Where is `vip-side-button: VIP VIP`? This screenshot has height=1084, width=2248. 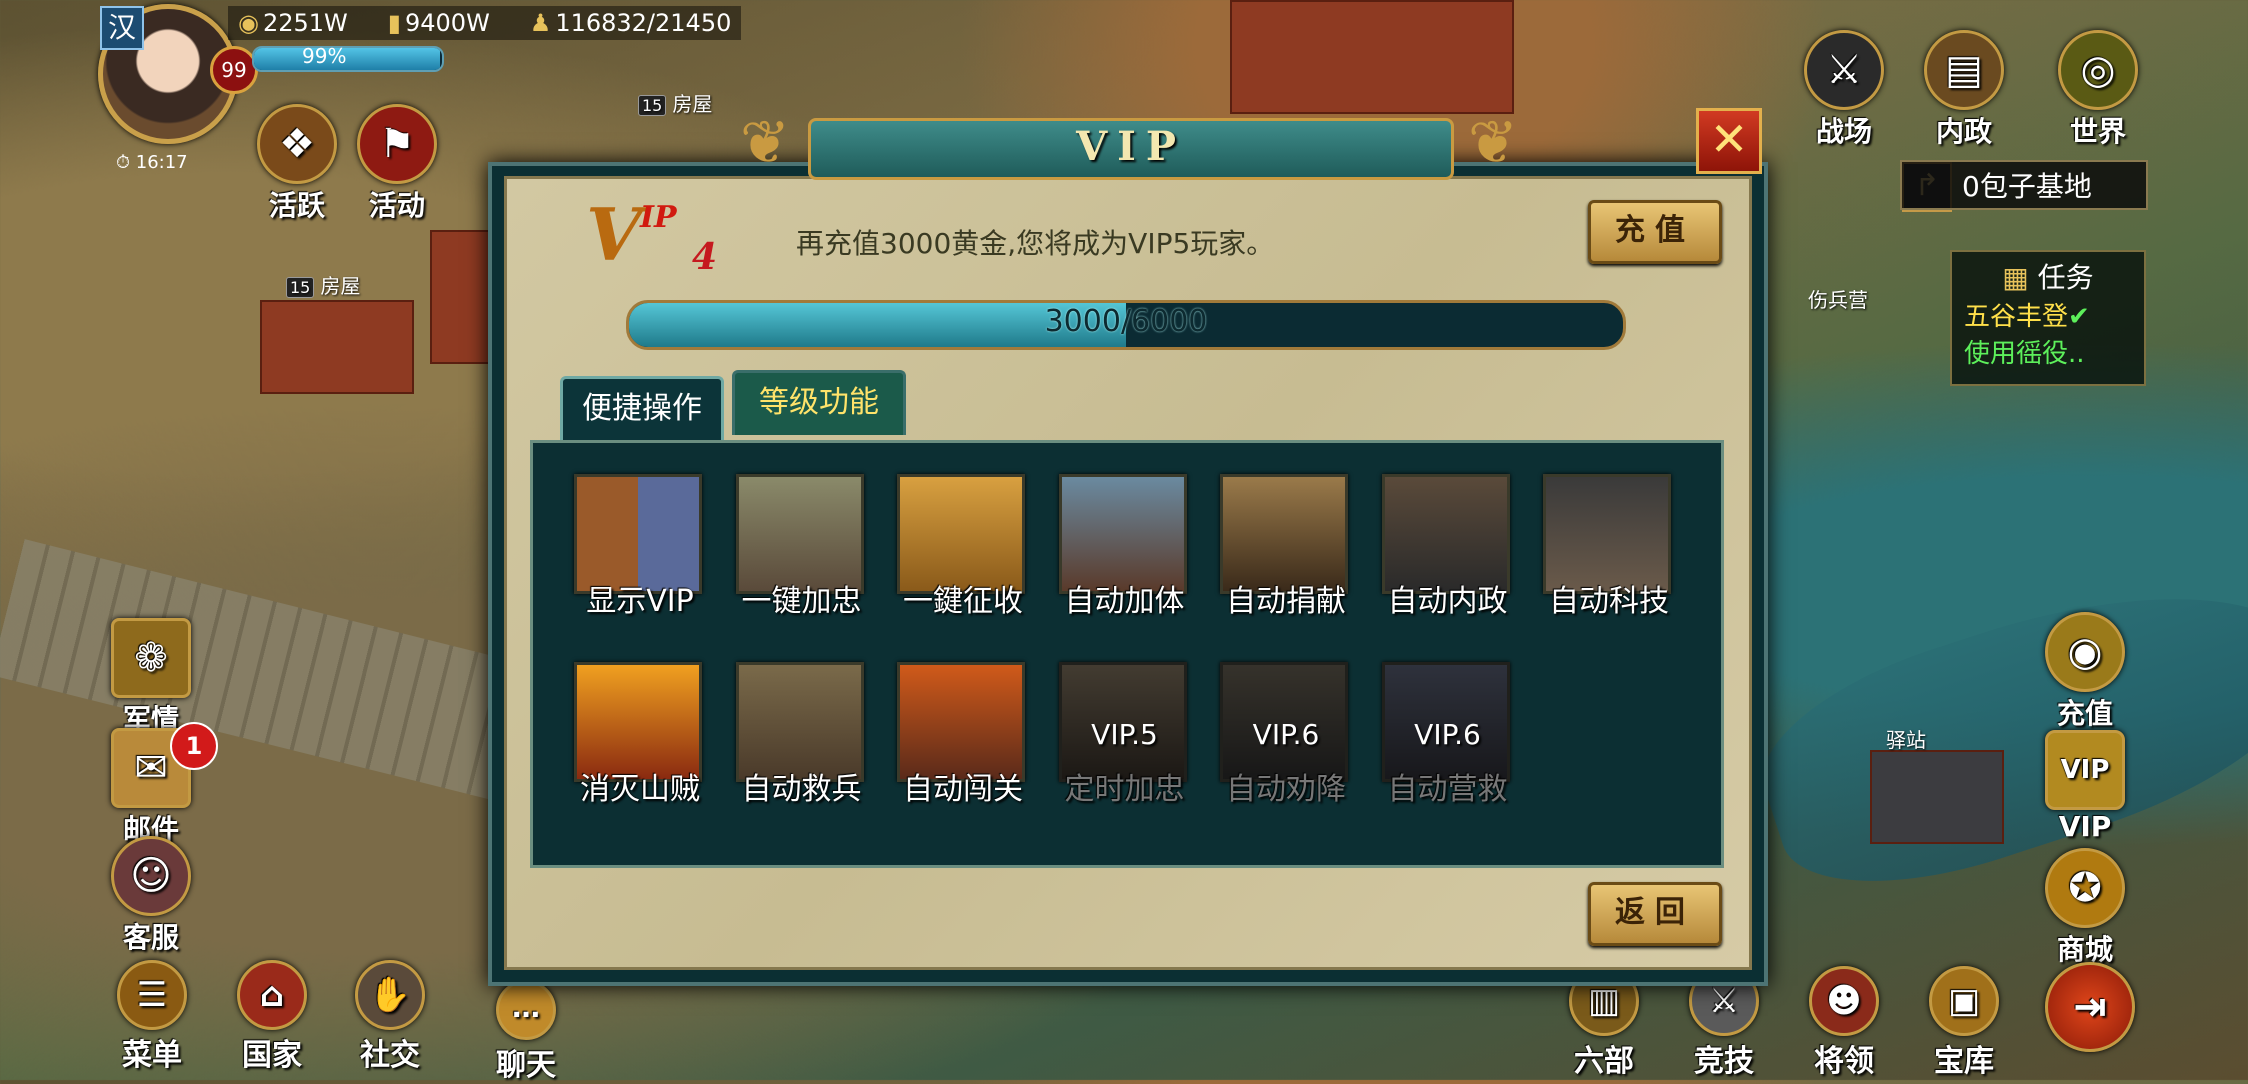
vip-side-button: VIP VIP is located at coordinates (2085, 786).